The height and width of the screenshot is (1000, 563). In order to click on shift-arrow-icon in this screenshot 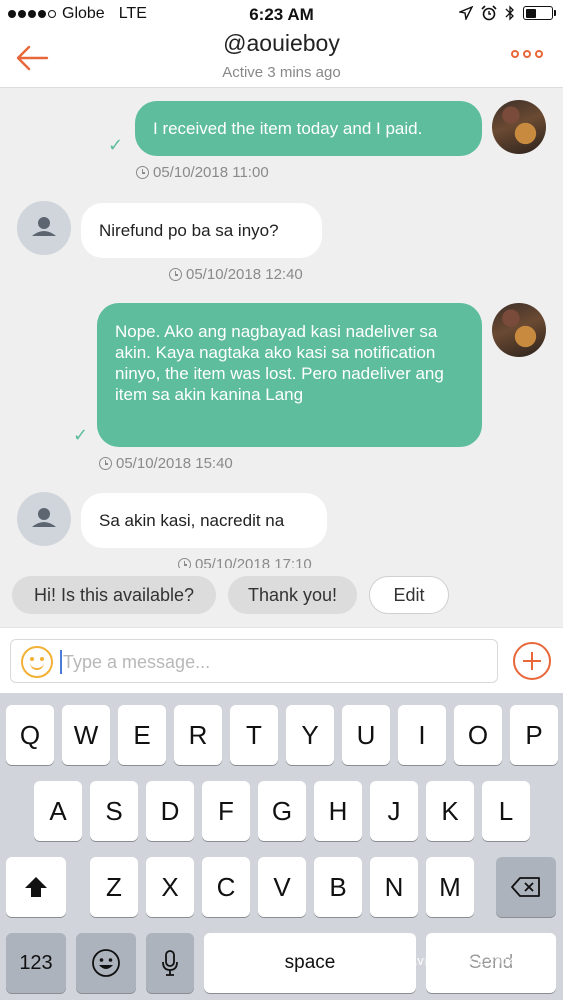, I will do `click(36, 887)`.